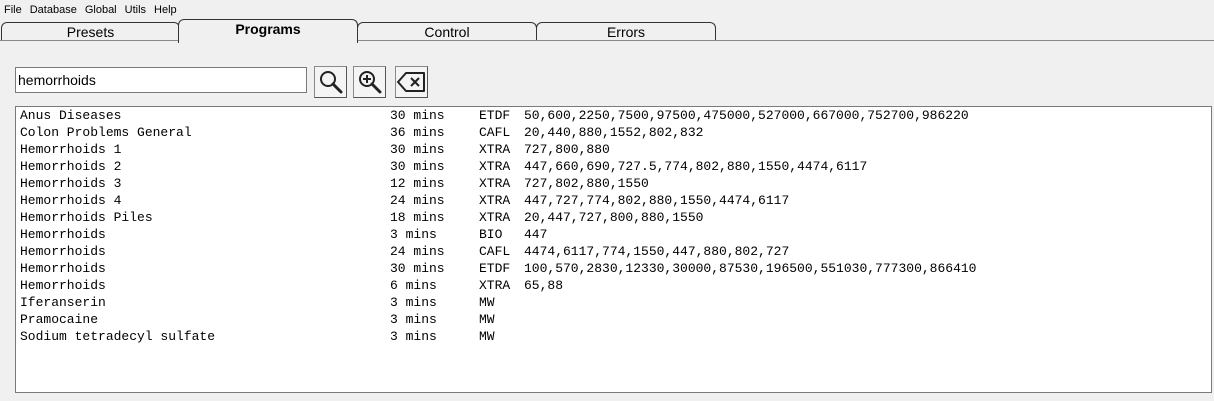  I want to click on program-frequencies: 4474,6117,774,1550,447,880,802,727, so click(657, 251).